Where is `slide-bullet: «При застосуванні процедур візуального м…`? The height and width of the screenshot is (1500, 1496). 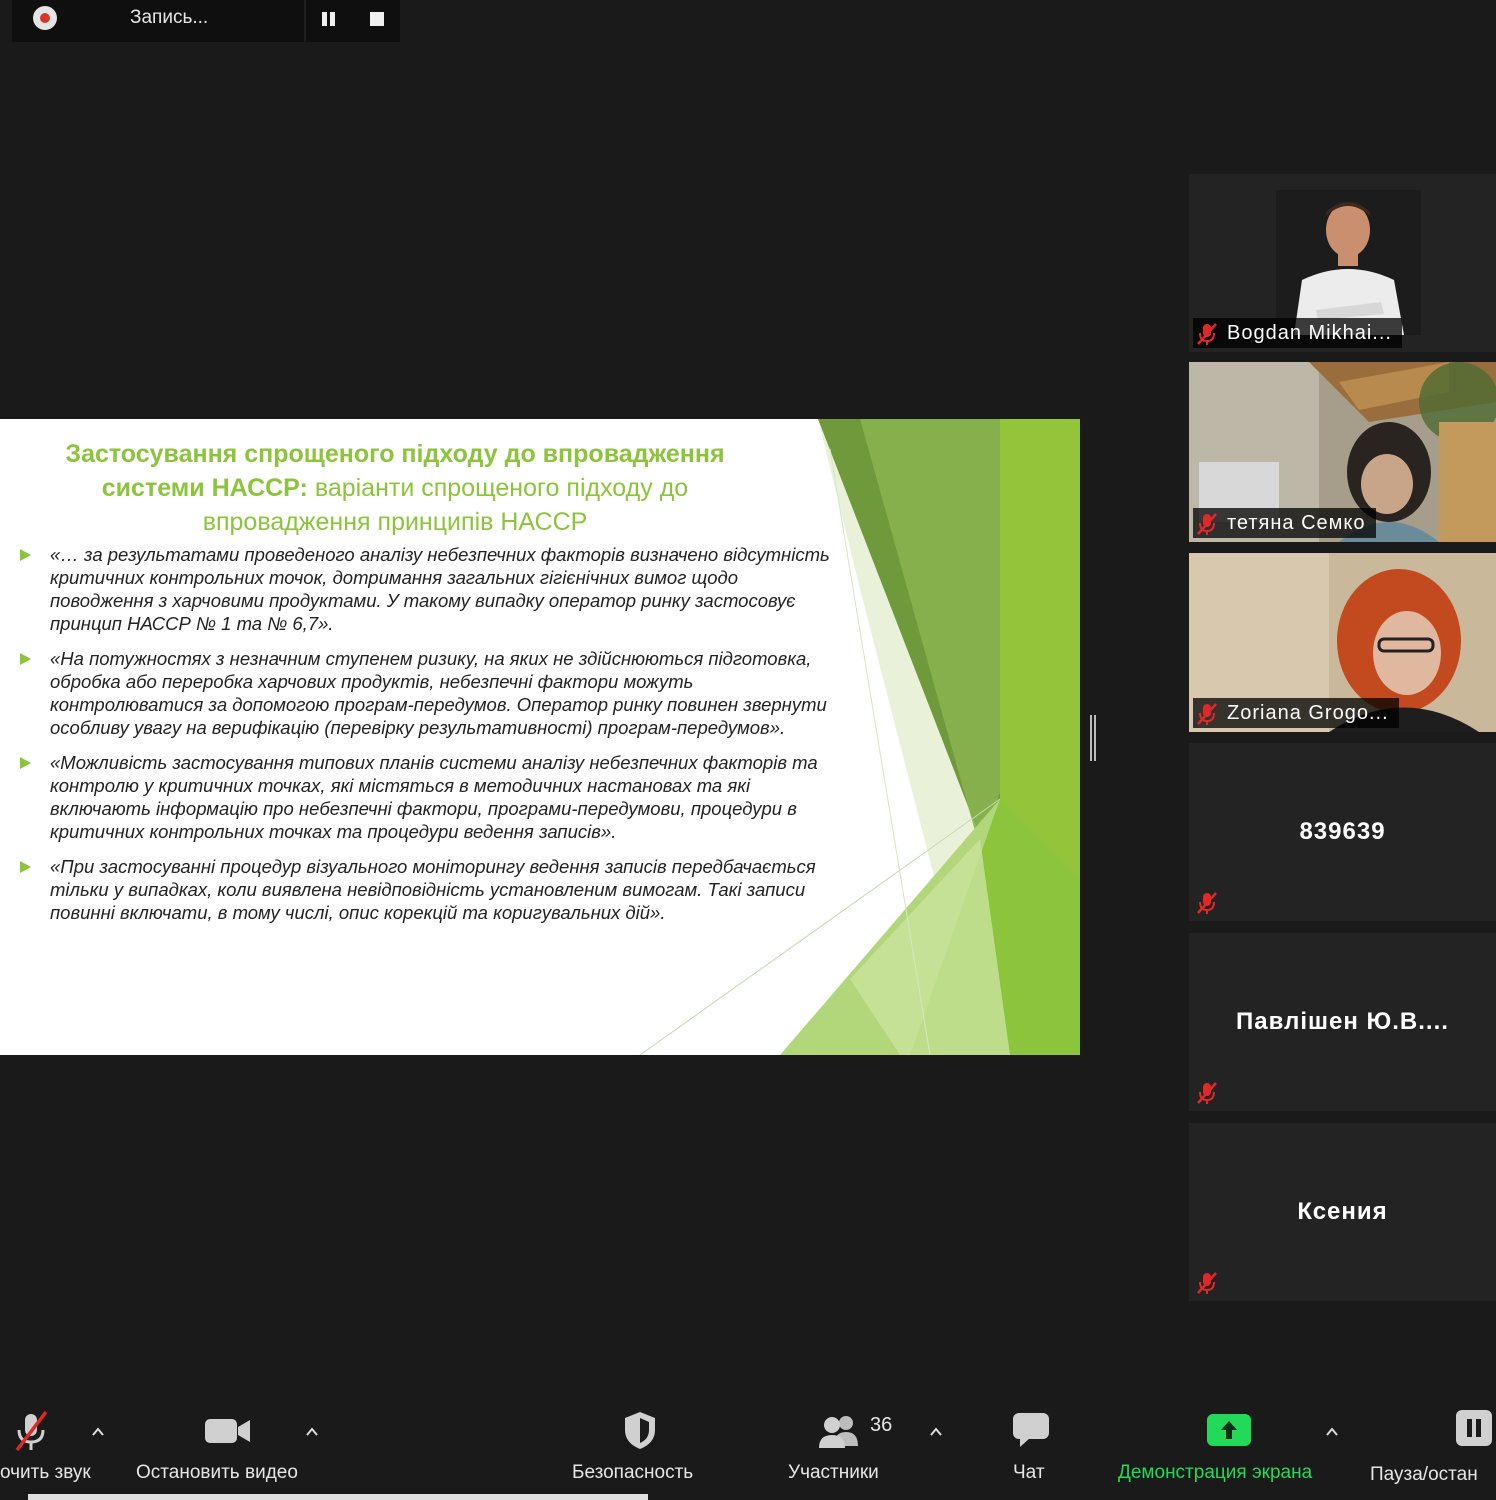
slide-bullet: «При застосуванні процедур візуального м… is located at coordinates (430, 889).